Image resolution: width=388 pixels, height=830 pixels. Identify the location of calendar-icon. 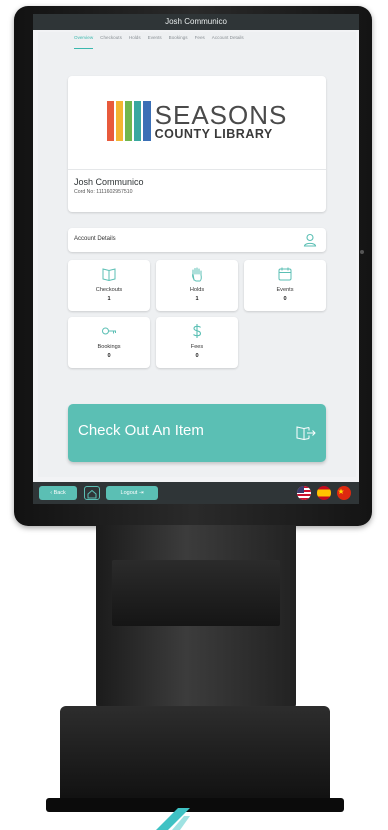
(285, 274).